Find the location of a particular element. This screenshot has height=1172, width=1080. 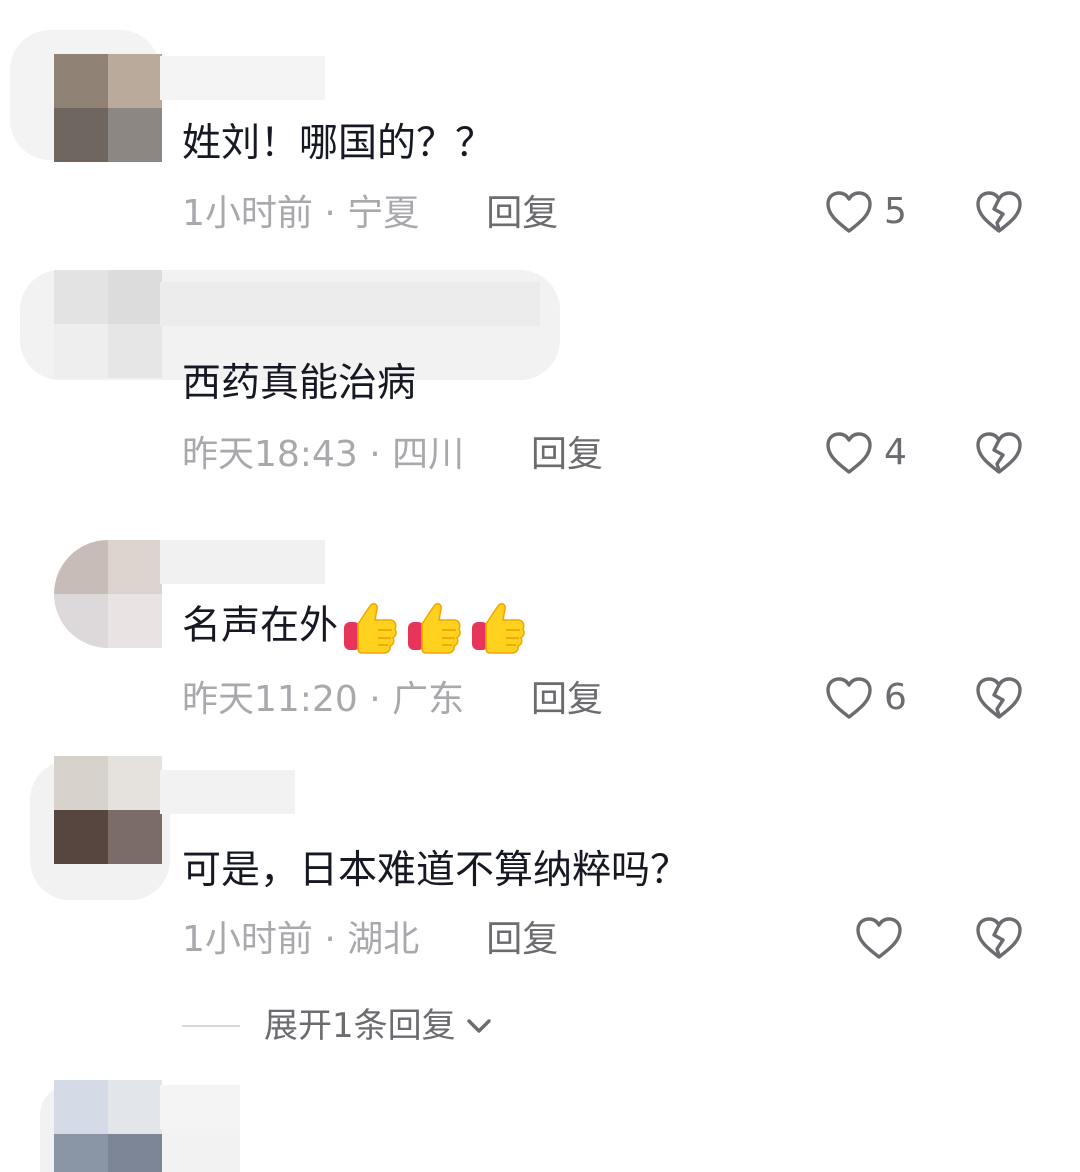

expand-replies-label: 展开1条回复 is located at coordinates (360, 1026).